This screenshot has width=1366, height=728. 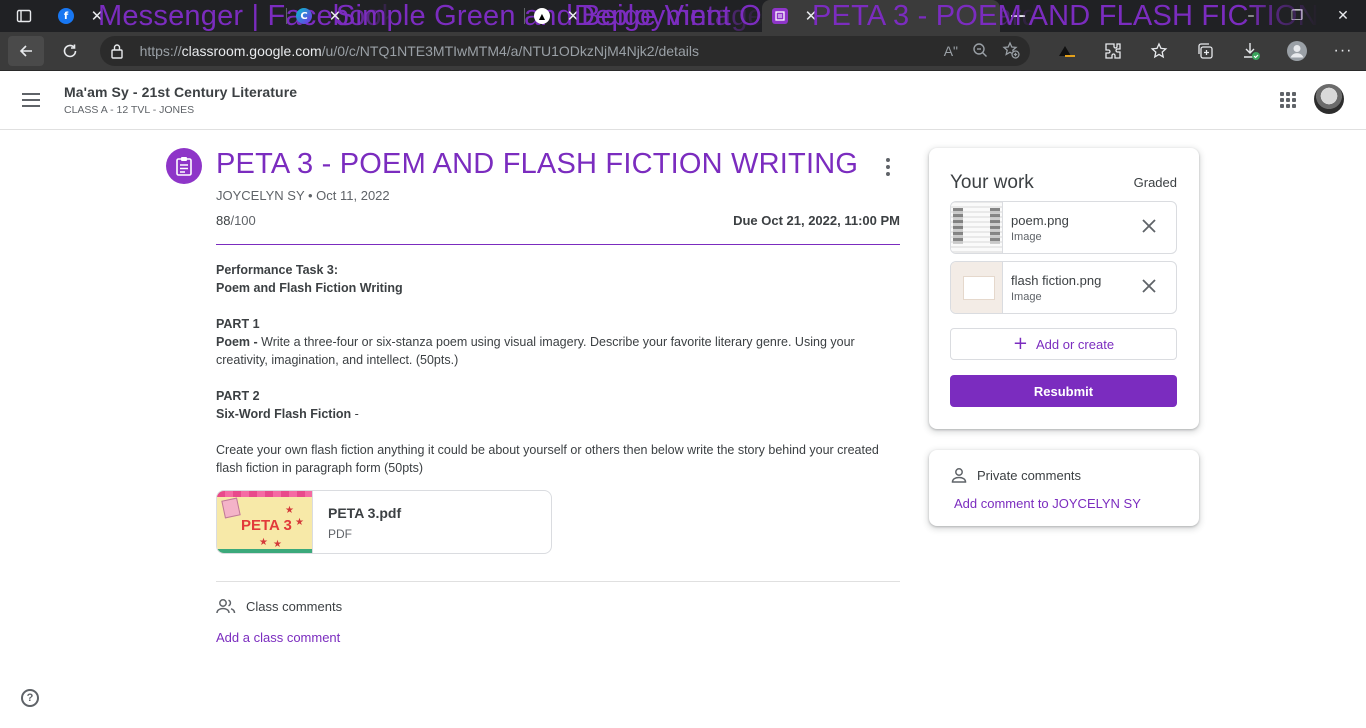 What do you see at coordinates (1067, 51) in the screenshot?
I see `extension-pin-icon` at bounding box center [1067, 51].